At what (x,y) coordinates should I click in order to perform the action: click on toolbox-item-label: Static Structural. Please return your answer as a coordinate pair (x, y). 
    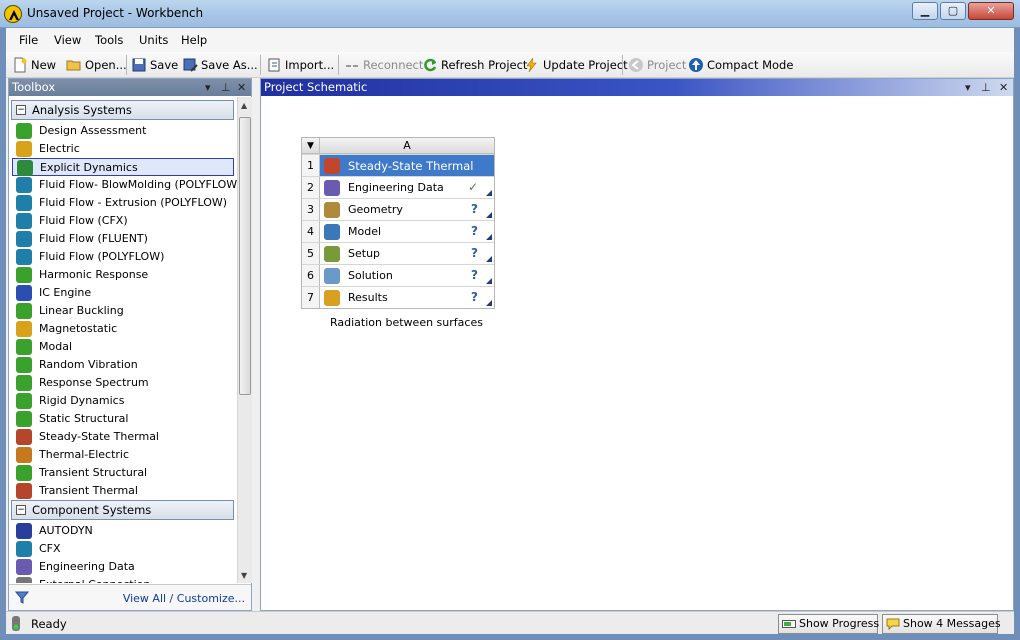
    Looking at the image, I should click on (84, 418).